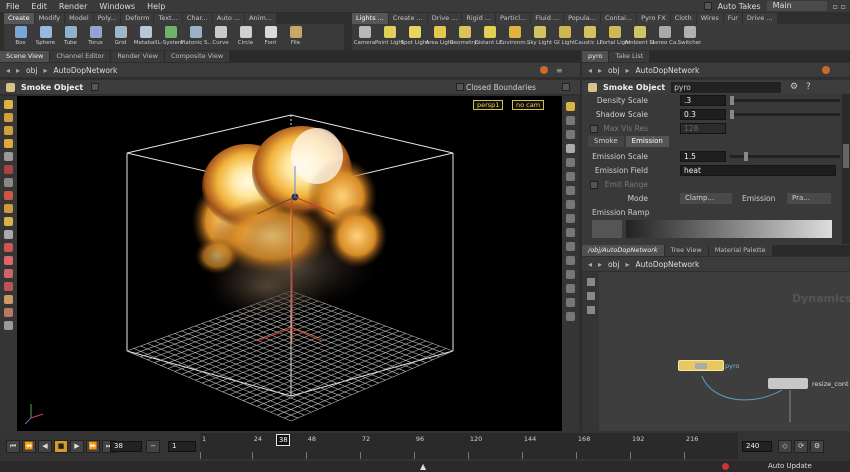  I want to click on lasso-icon, so click(8, 325).